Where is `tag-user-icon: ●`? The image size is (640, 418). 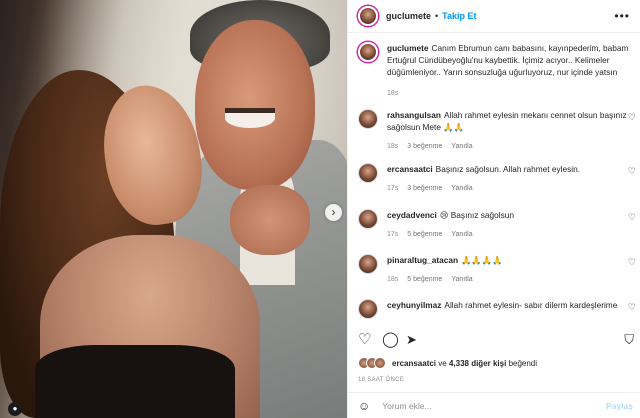 tag-user-icon: ● is located at coordinates (15, 409).